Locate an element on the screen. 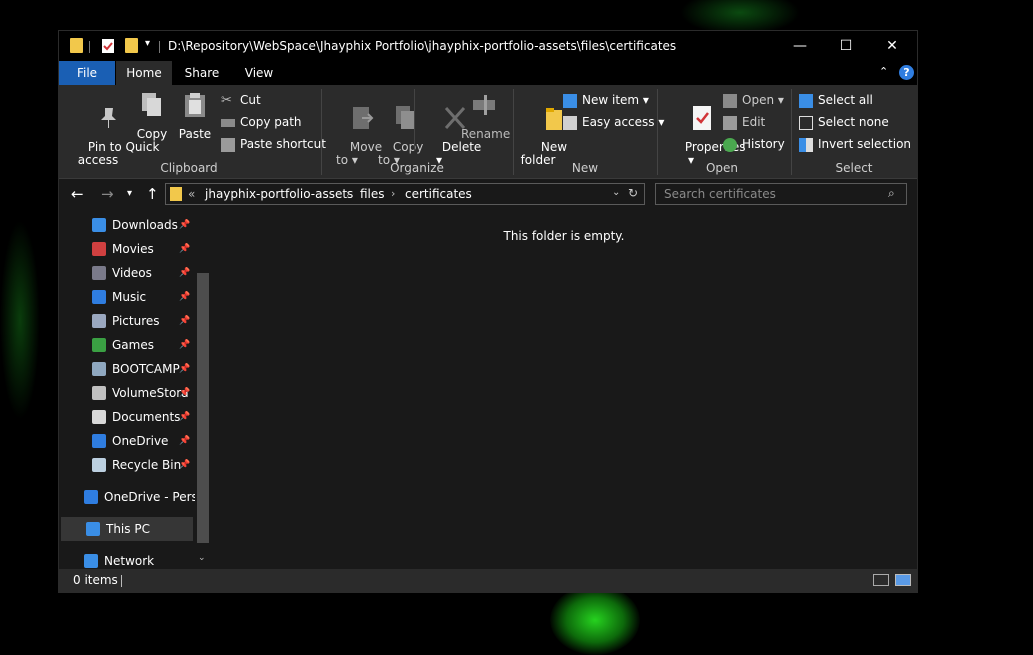  copy-button: Copy is located at coordinates (152, 116).